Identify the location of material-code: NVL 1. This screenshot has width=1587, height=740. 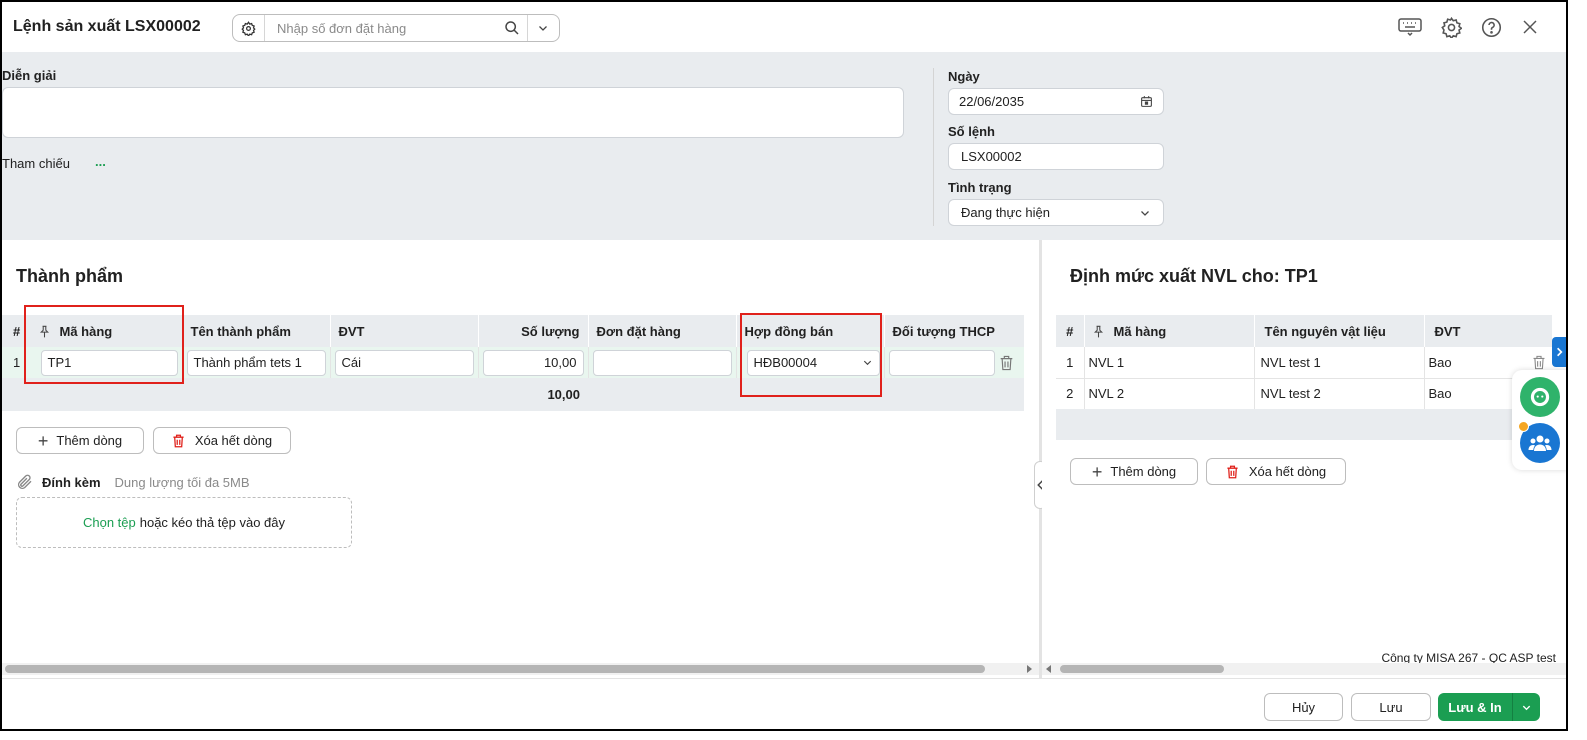
(1169, 362).